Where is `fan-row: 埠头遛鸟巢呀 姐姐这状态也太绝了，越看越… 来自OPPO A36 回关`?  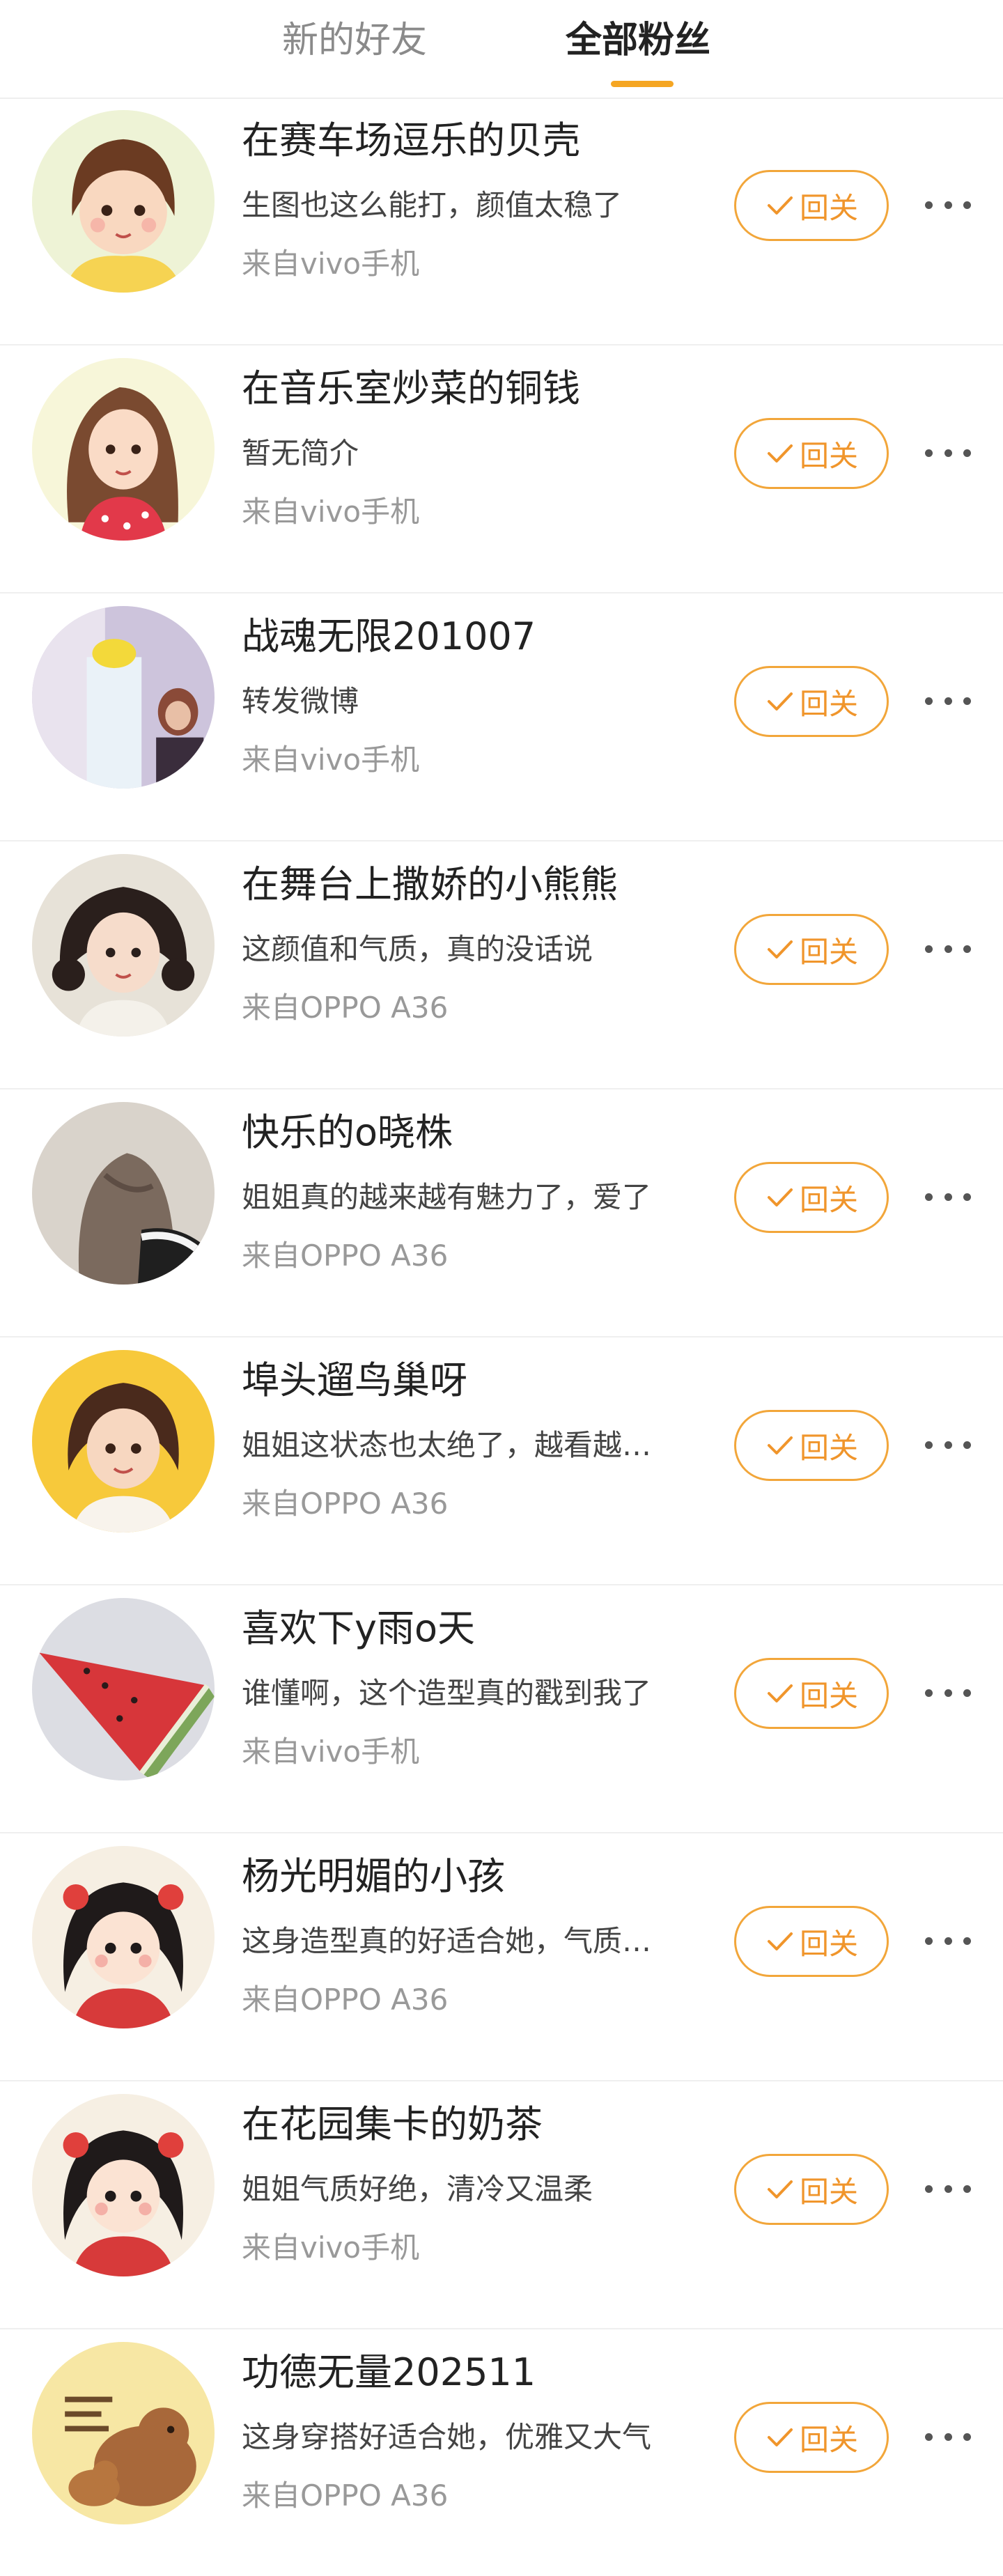
fan-row: 埠头遛鸟巢呀 姐姐这状态也太绝了，越看越… 来自OPPO A36 回关 is located at coordinates (501, 1460).